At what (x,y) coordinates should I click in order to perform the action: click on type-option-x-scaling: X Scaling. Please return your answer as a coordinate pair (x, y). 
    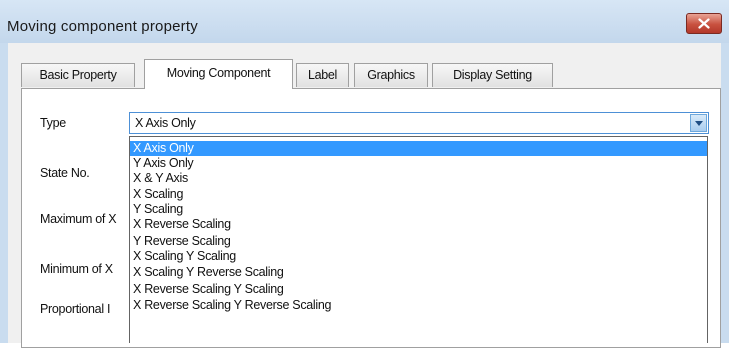
    Looking at the image, I should click on (418, 194).